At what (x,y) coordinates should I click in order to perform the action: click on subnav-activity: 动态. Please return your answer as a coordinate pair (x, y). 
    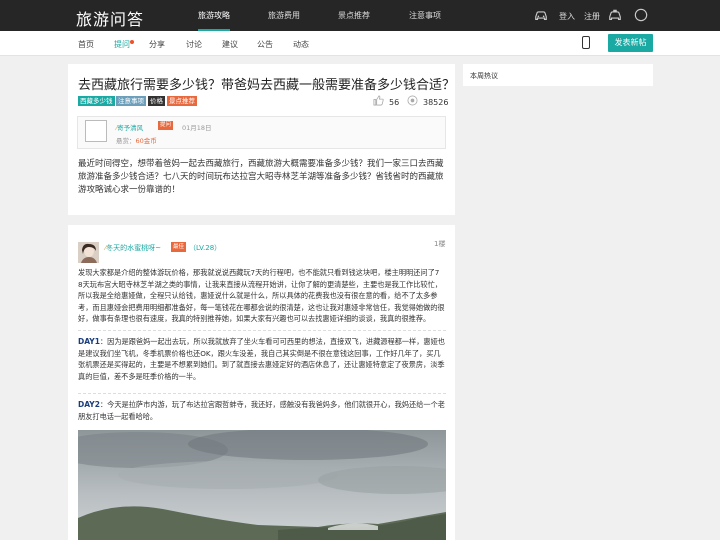
    Looking at the image, I should click on (301, 44).